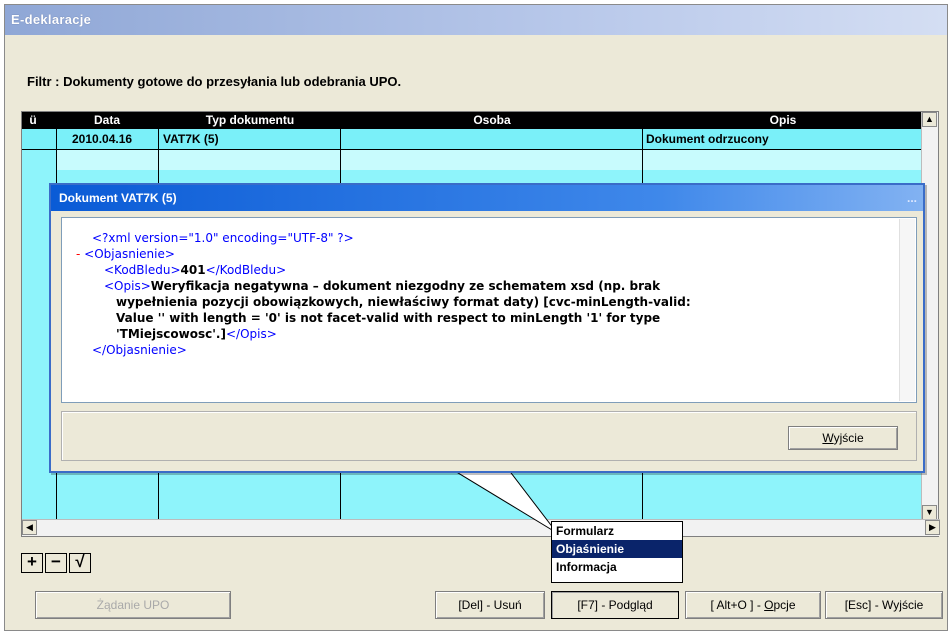  What do you see at coordinates (193, 270) in the screenshot?
I see `xml-kod-value: 401` at bounding box center [193, 270].